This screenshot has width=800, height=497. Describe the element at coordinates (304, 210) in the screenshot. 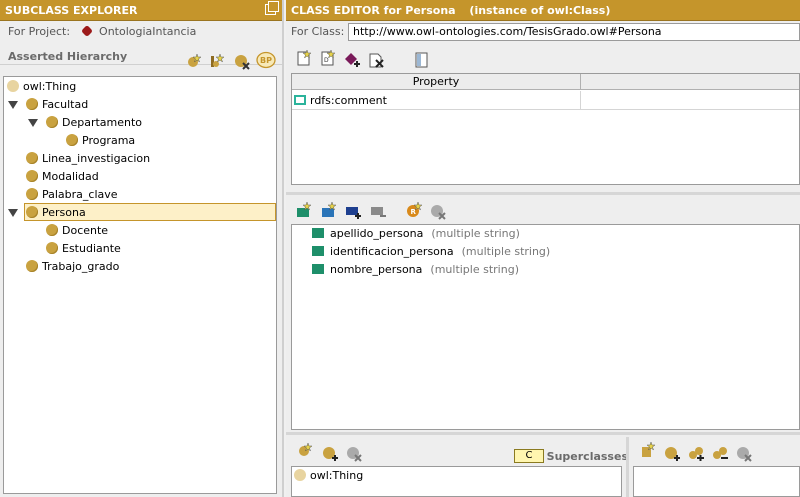

I see `create-slot-icon` at that location.